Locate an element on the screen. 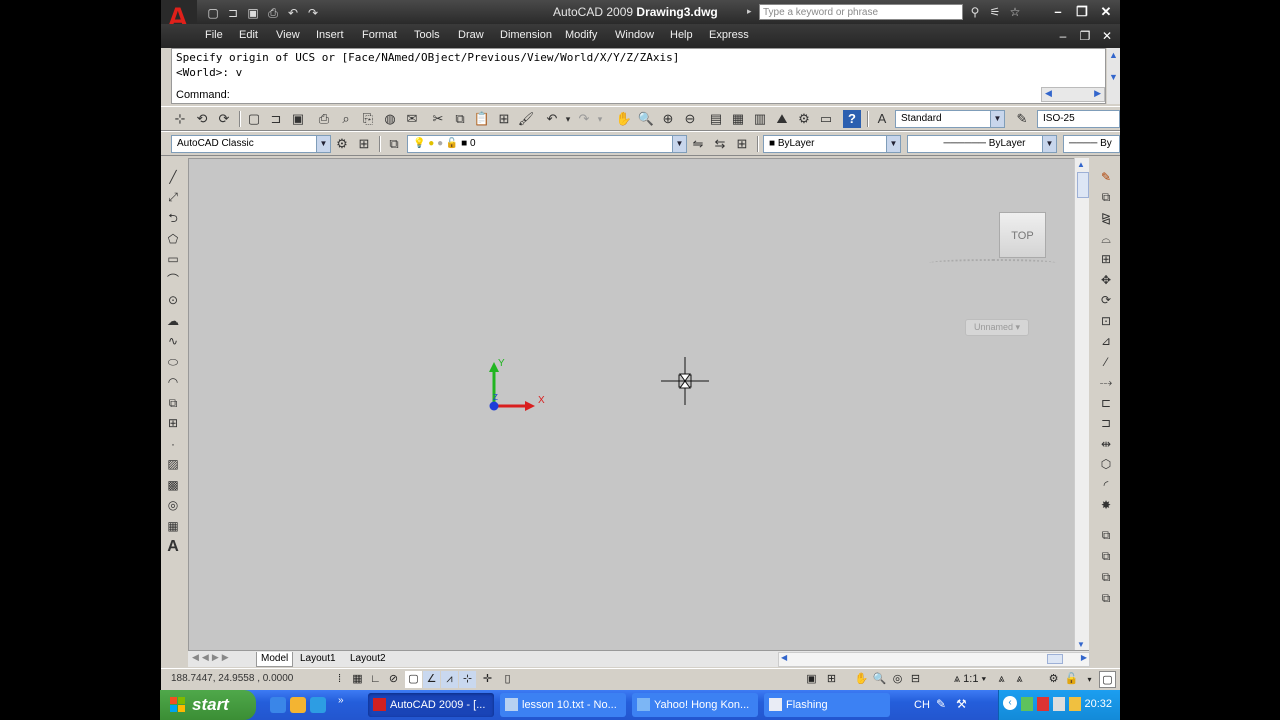 This screenshot has height=720, width=1280. move-icon: ✥ is located at coordinates (1106, 280).